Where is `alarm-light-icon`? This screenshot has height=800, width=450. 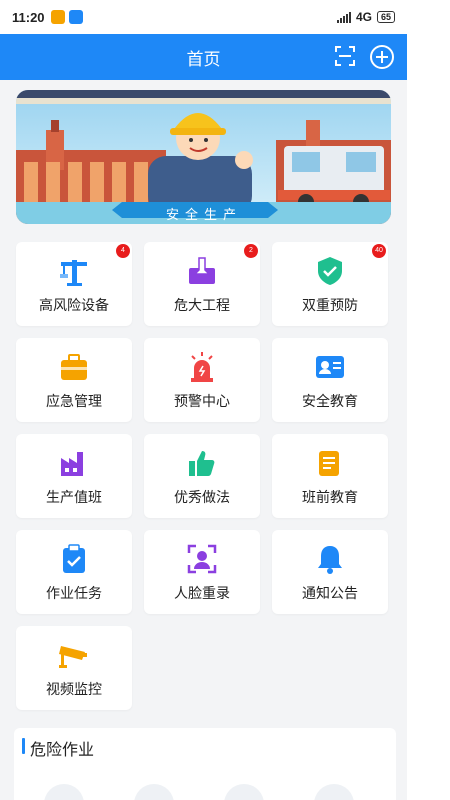
alarm-light-icon is located at coordinates (202, 367).